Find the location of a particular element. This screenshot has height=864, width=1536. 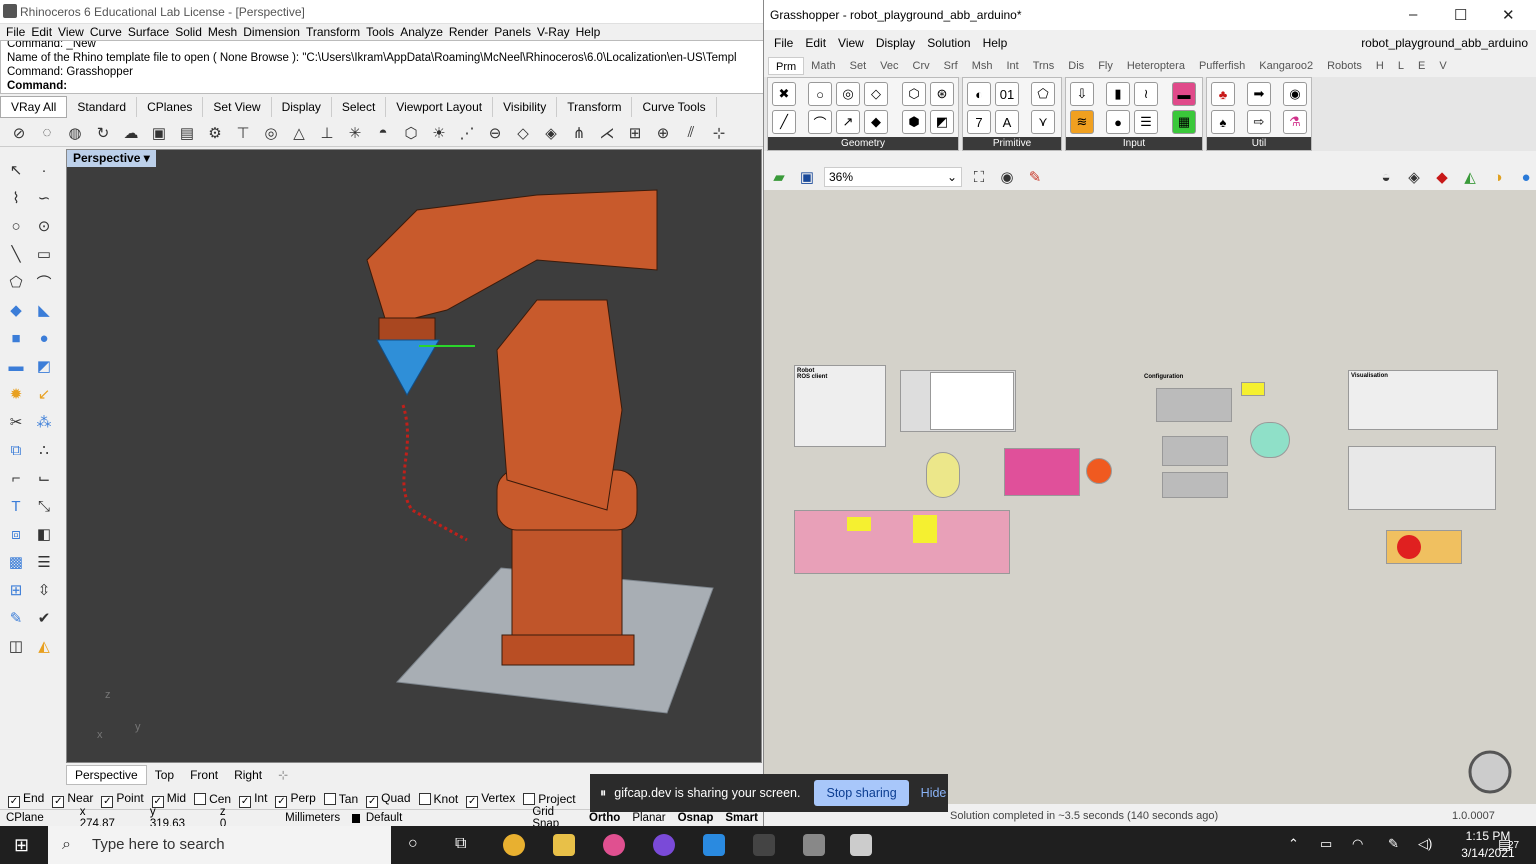

grid-icon: ⊞ is located at coordinates (635, 133).